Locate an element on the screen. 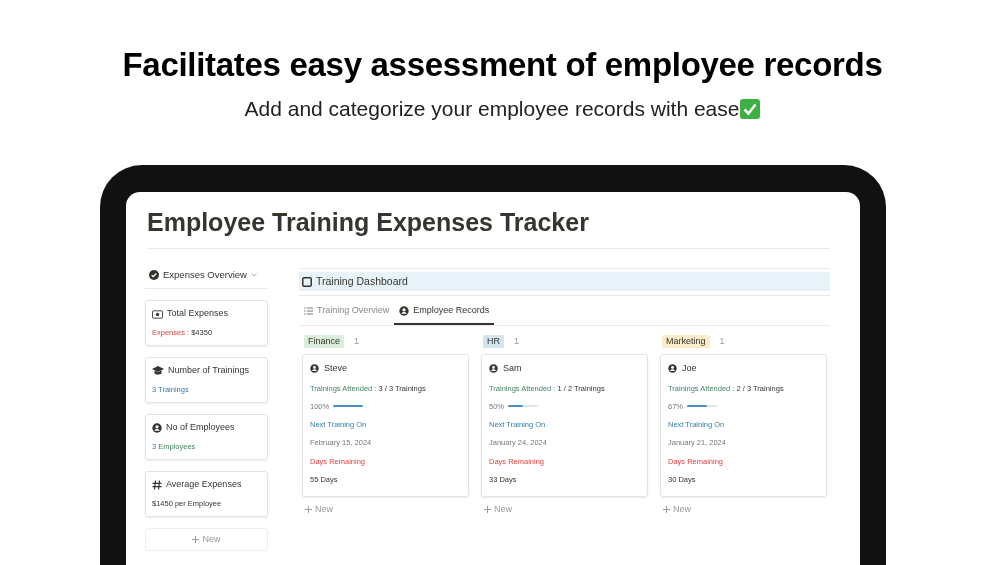  dashboard-title: Training Dashboard is located at coordinates (362, 281).